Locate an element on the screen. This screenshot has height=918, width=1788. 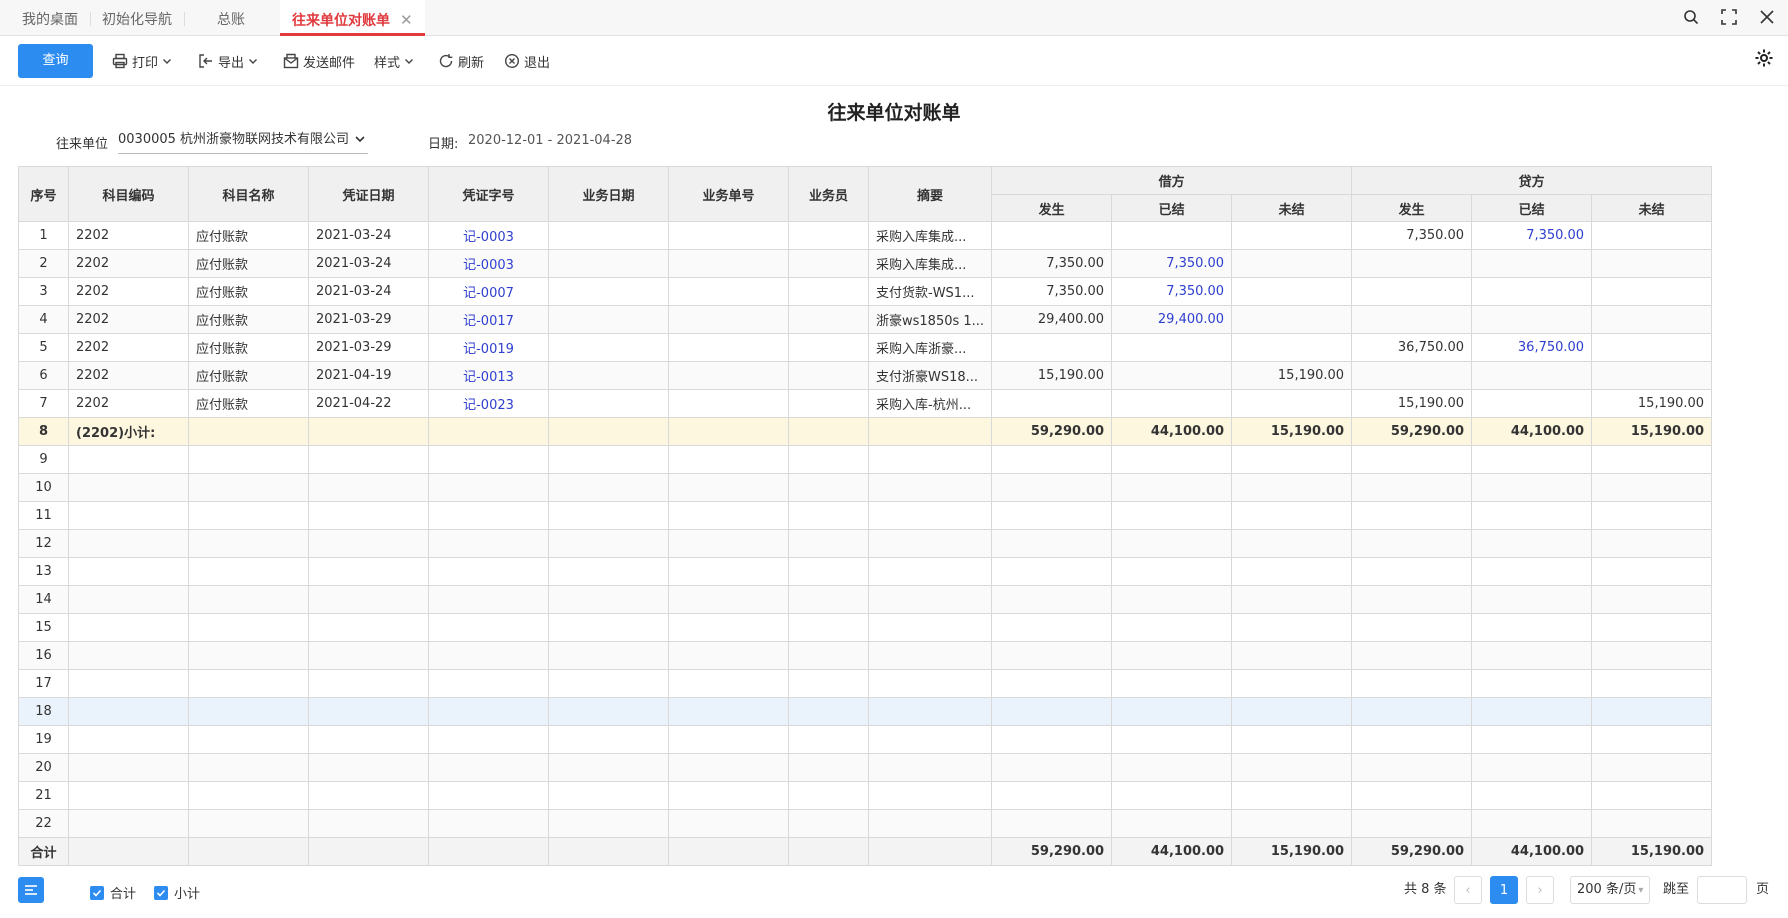
column-settings-button is located at coordinates (31, 890).